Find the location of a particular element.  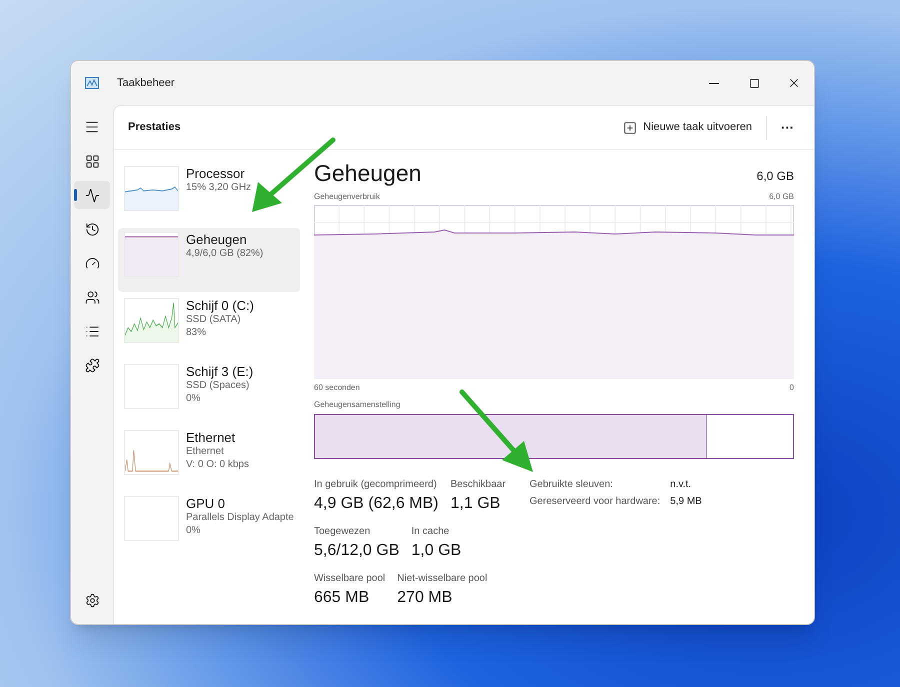

info-value: 5,9 MB is located at coordinates (686, 502).